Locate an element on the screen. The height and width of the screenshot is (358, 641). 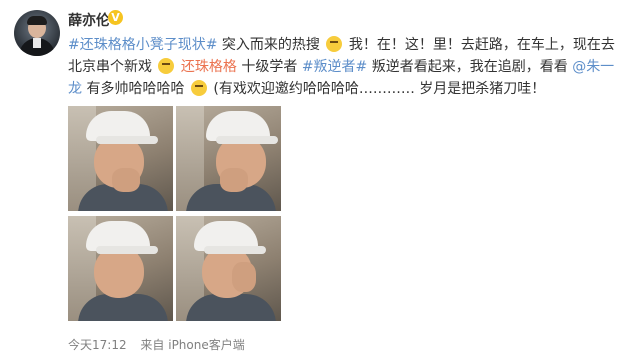
content-text: 叛逆者看起来，我在追剧，看看 is located at coordinates (469, 67).